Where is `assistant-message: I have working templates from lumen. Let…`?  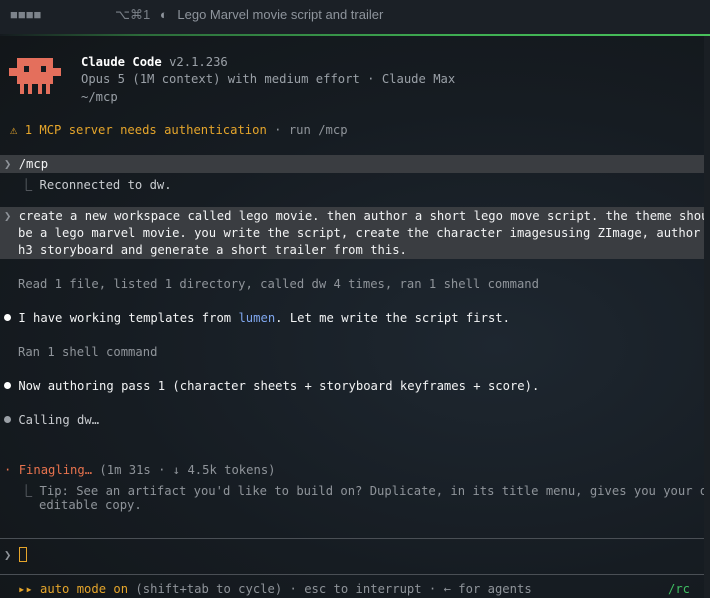
assistant-message: I have working templates from lumen. Let… is located at coordinates (257, 318).